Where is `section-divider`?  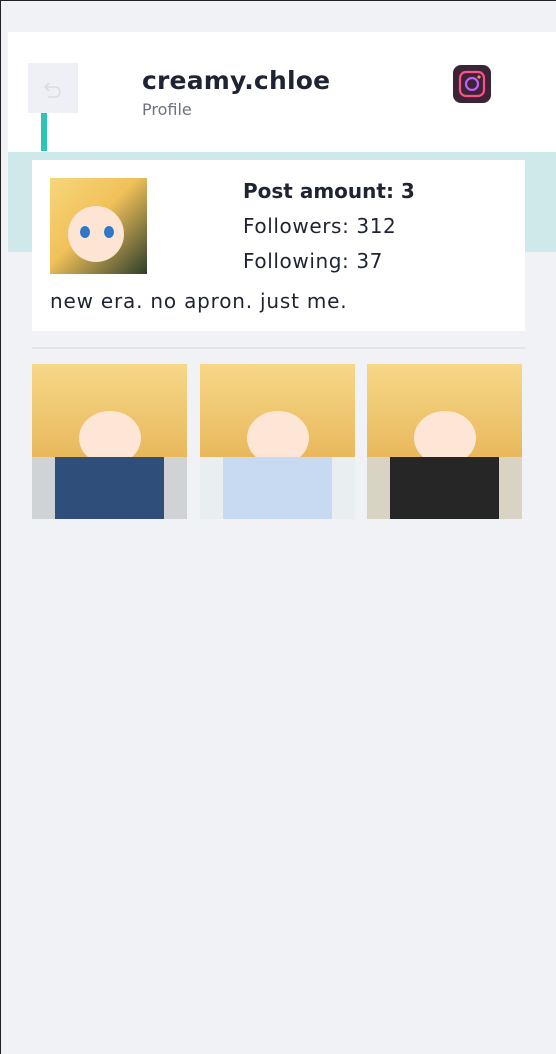
section-divider is located at coordinates (278, 348).